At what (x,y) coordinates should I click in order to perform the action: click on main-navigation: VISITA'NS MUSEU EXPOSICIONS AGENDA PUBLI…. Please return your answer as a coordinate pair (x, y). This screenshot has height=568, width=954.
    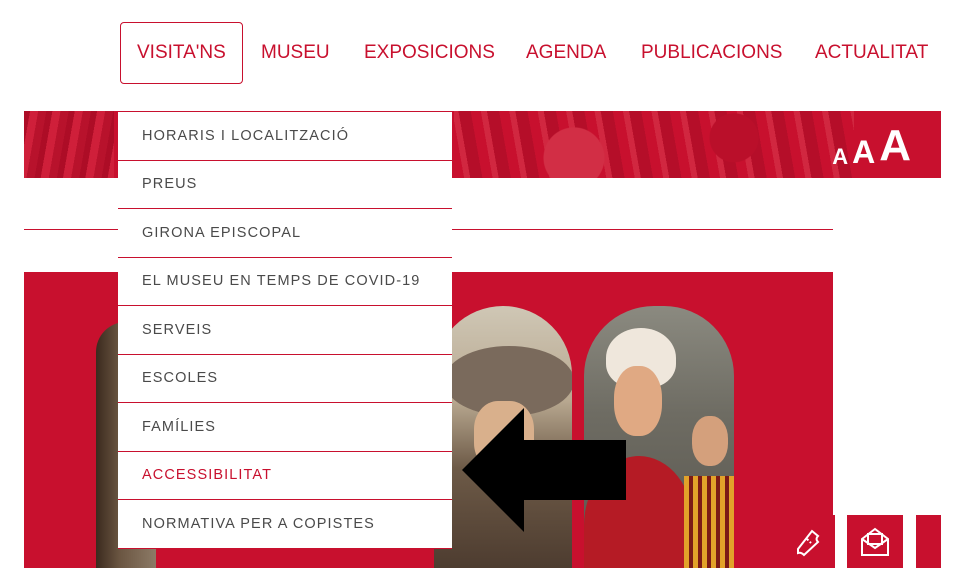
    Looking at the image, I should click on (524, 53).